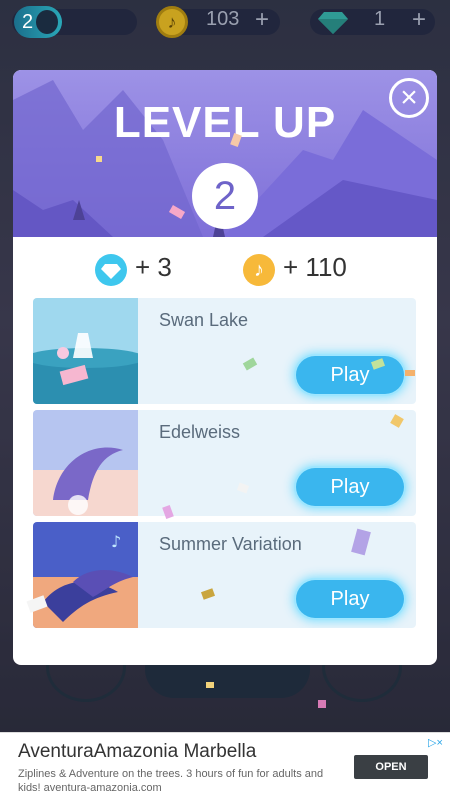 This screenshot has width=450, height=800. What do you see at coordinates (380, 19) in the screenshot?
I see `gem-count: 1` at bounding box center [380, 19].